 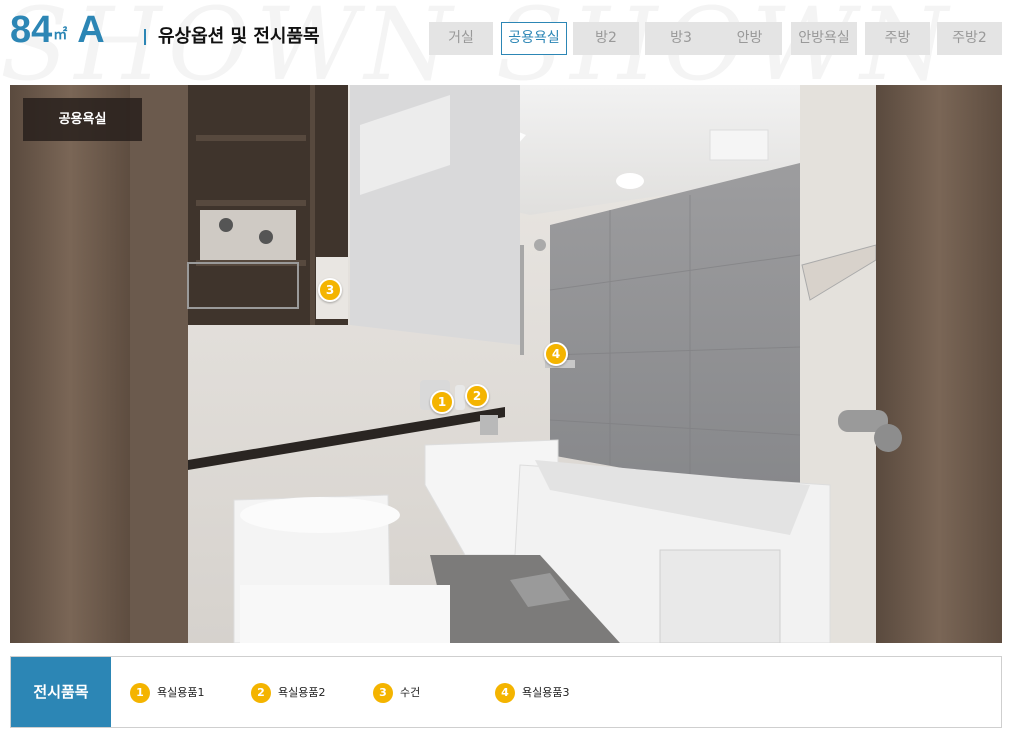 I want to click on tab-kitchen: 주방, so click(x=897, y=38).